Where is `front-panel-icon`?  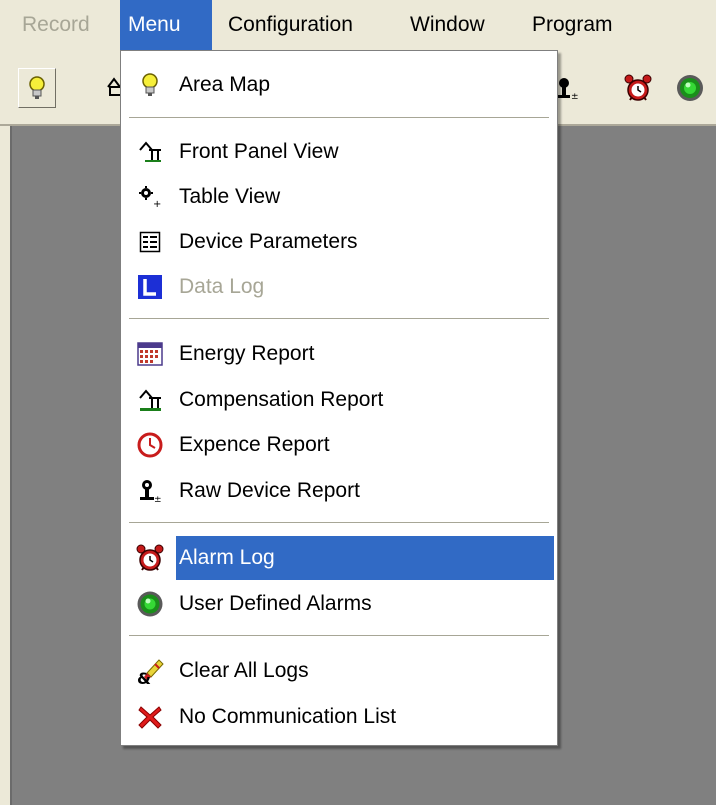
front-panel-icon is located at coordinates (150, 151).